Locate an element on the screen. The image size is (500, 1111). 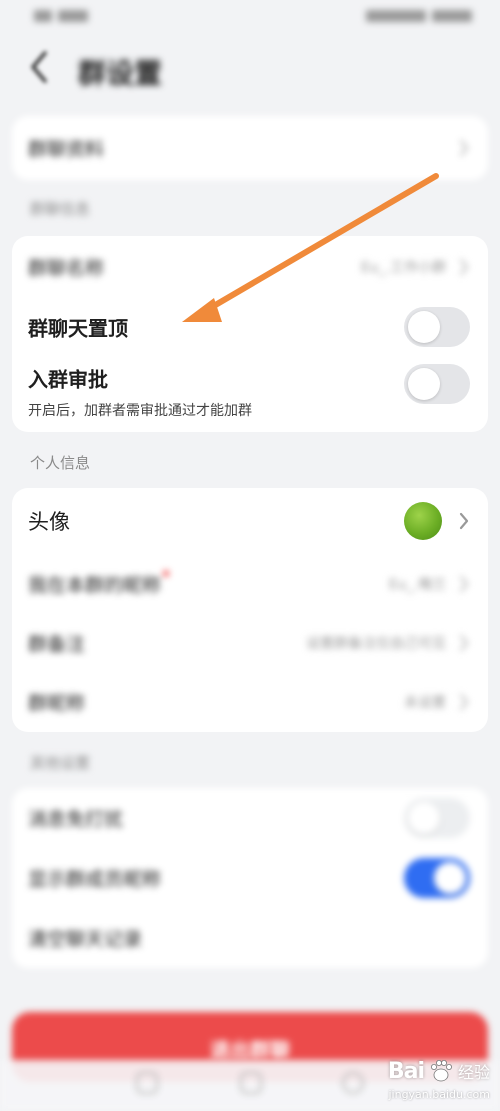
status-left is located at coordinates (61, 16).